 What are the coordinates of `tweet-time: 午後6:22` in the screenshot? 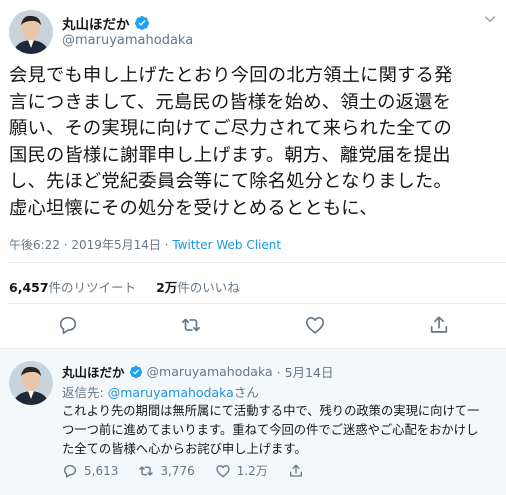 It's located at (34, 245).